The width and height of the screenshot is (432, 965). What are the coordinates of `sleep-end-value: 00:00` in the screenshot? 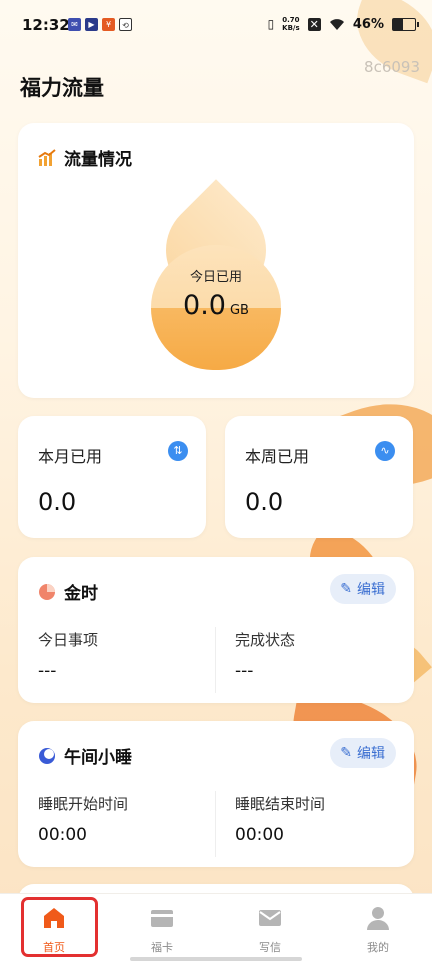 It's located at (259, 835).